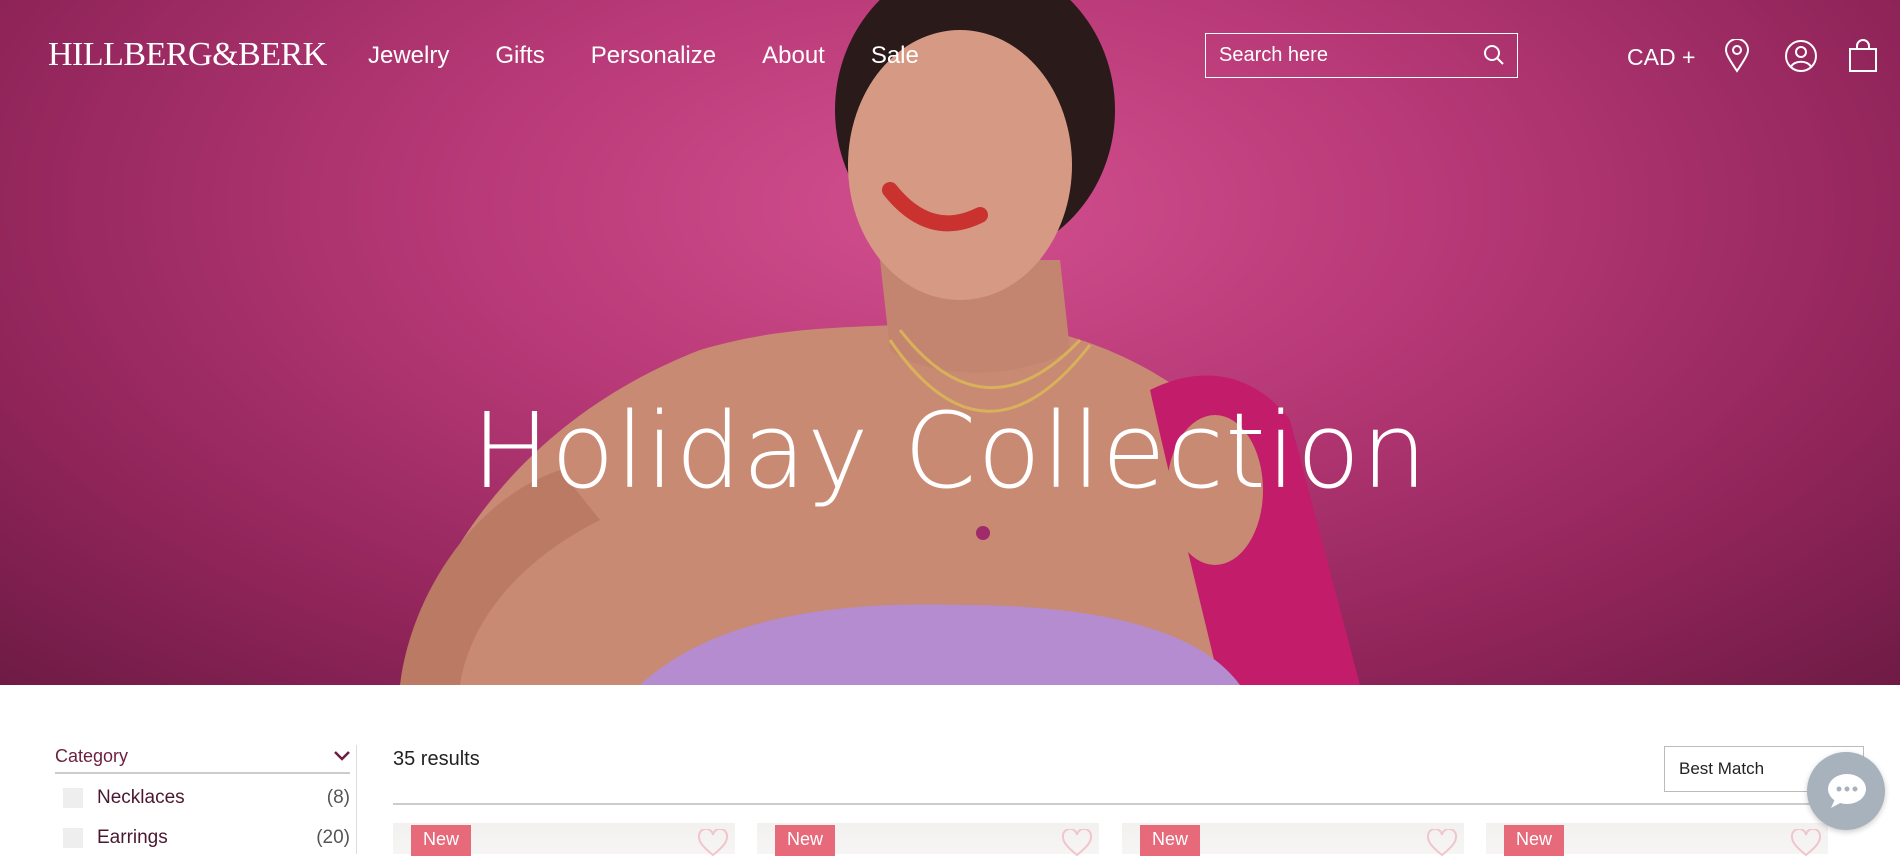  What do you see at coordinates (132, 837) in the screenshot?
I see `filter-option-label: Earrings` at bounding box center [132, 837].